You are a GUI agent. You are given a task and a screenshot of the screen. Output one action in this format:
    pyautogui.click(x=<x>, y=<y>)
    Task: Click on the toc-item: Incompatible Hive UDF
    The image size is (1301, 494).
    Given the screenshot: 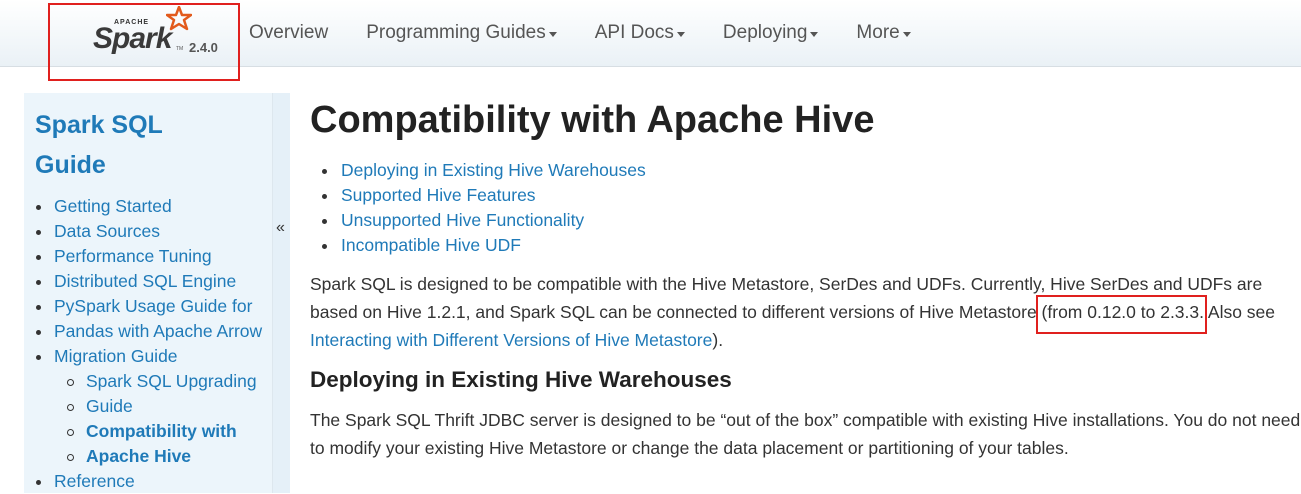 What is the action you would take?
    pyautogui.click(x=478, y=245)
    